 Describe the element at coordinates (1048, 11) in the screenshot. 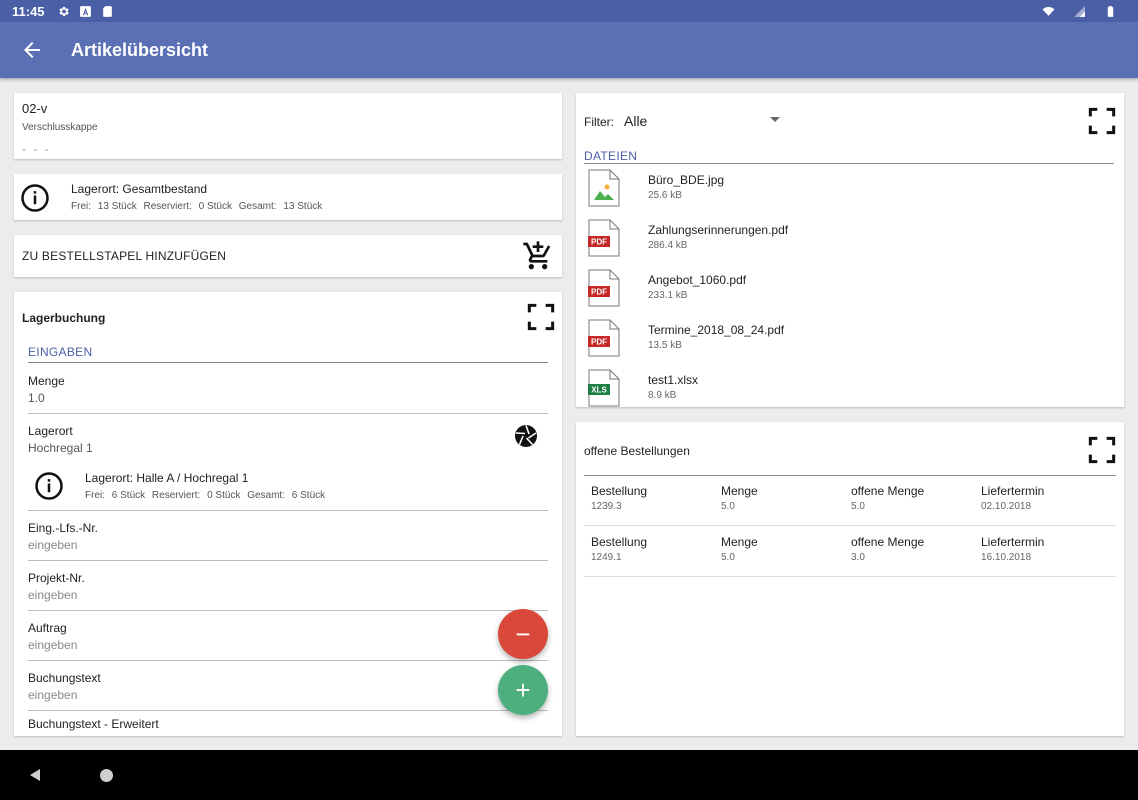

I see `wifi-icon` at that location.